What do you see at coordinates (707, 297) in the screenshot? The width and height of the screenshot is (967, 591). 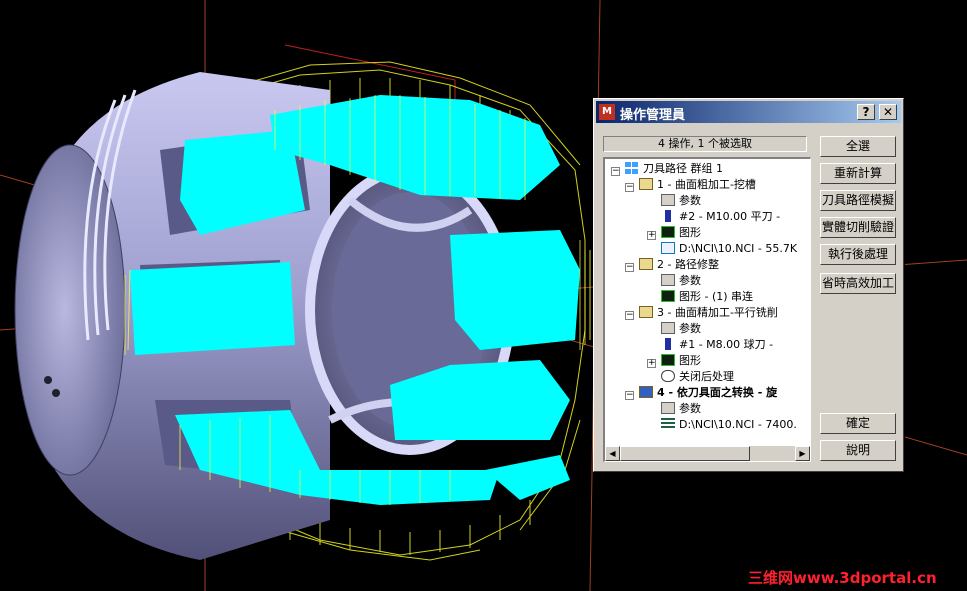 I see `tree-item-op2-geometry: 图形 - (1) 串连` at bounding box center [707, 297].